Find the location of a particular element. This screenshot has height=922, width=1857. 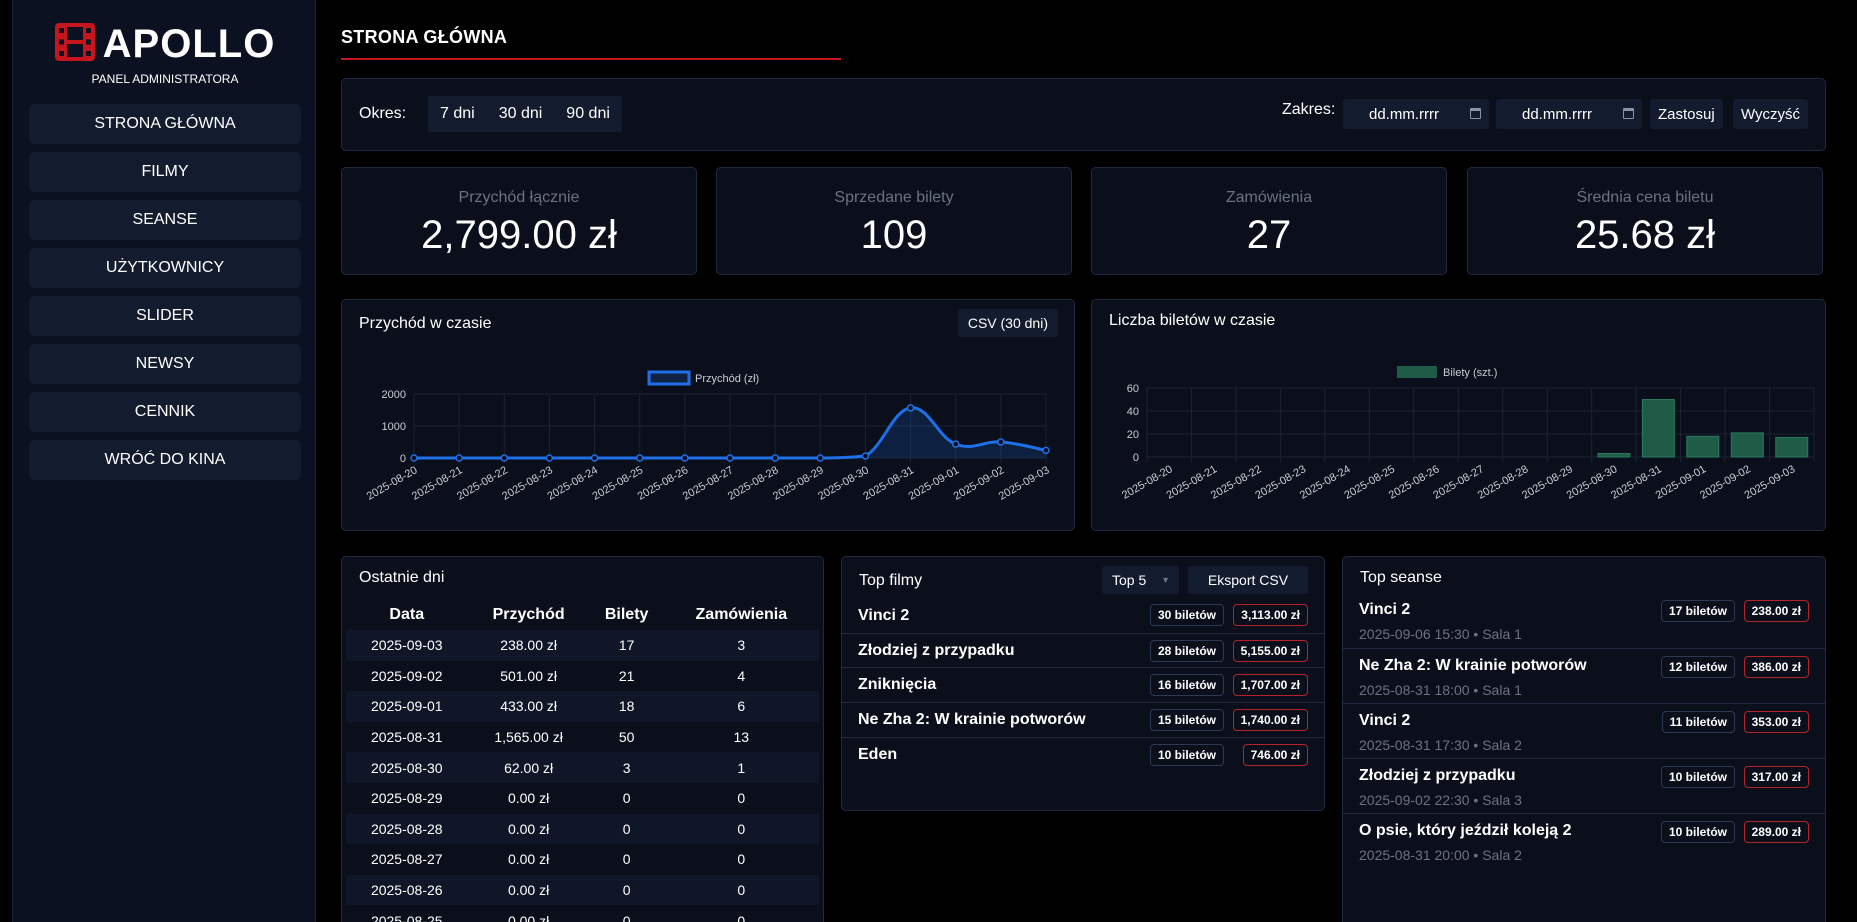

x-tick-label: 2025-08-23 is located at coordinates (527, 483).